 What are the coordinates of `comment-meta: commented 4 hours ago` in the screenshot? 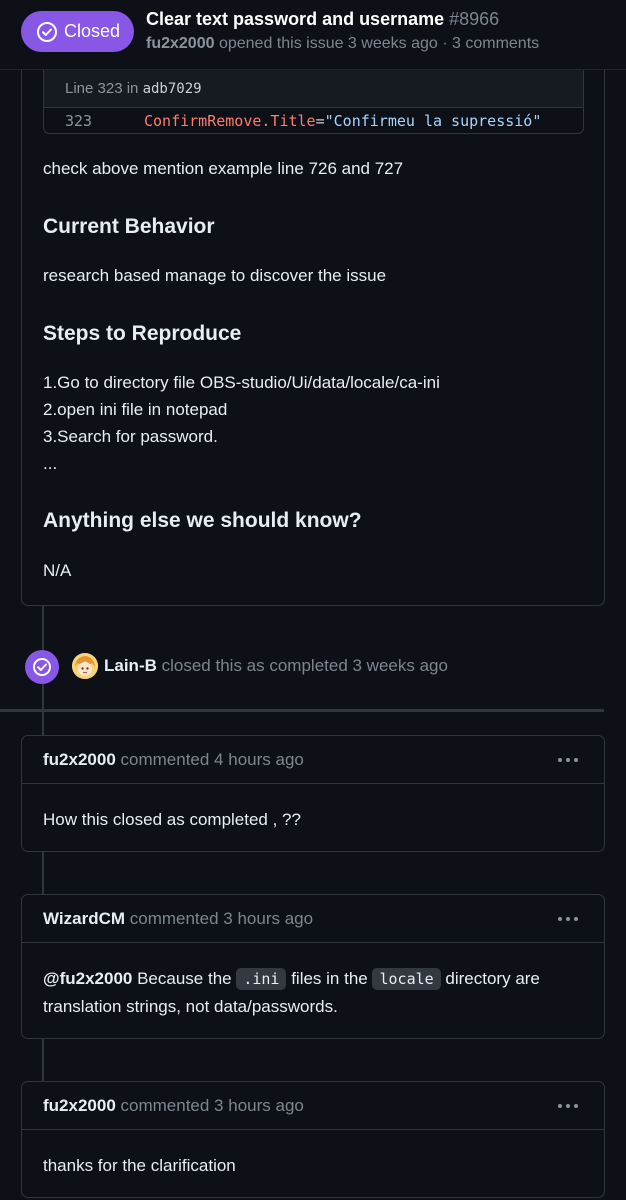 It's located at (212, 759).